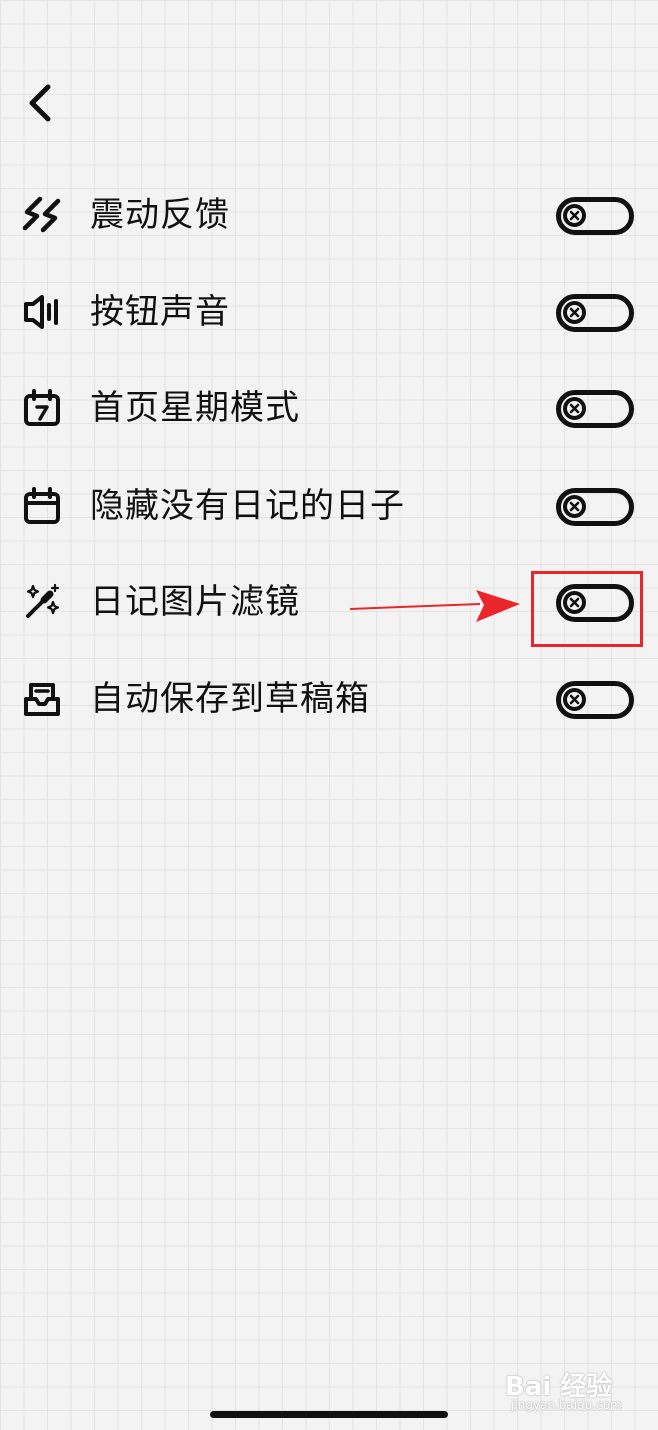 The height and width of the screenshot is (1430, 658). I want to click on week-mode-toggle, so click(595, 409).